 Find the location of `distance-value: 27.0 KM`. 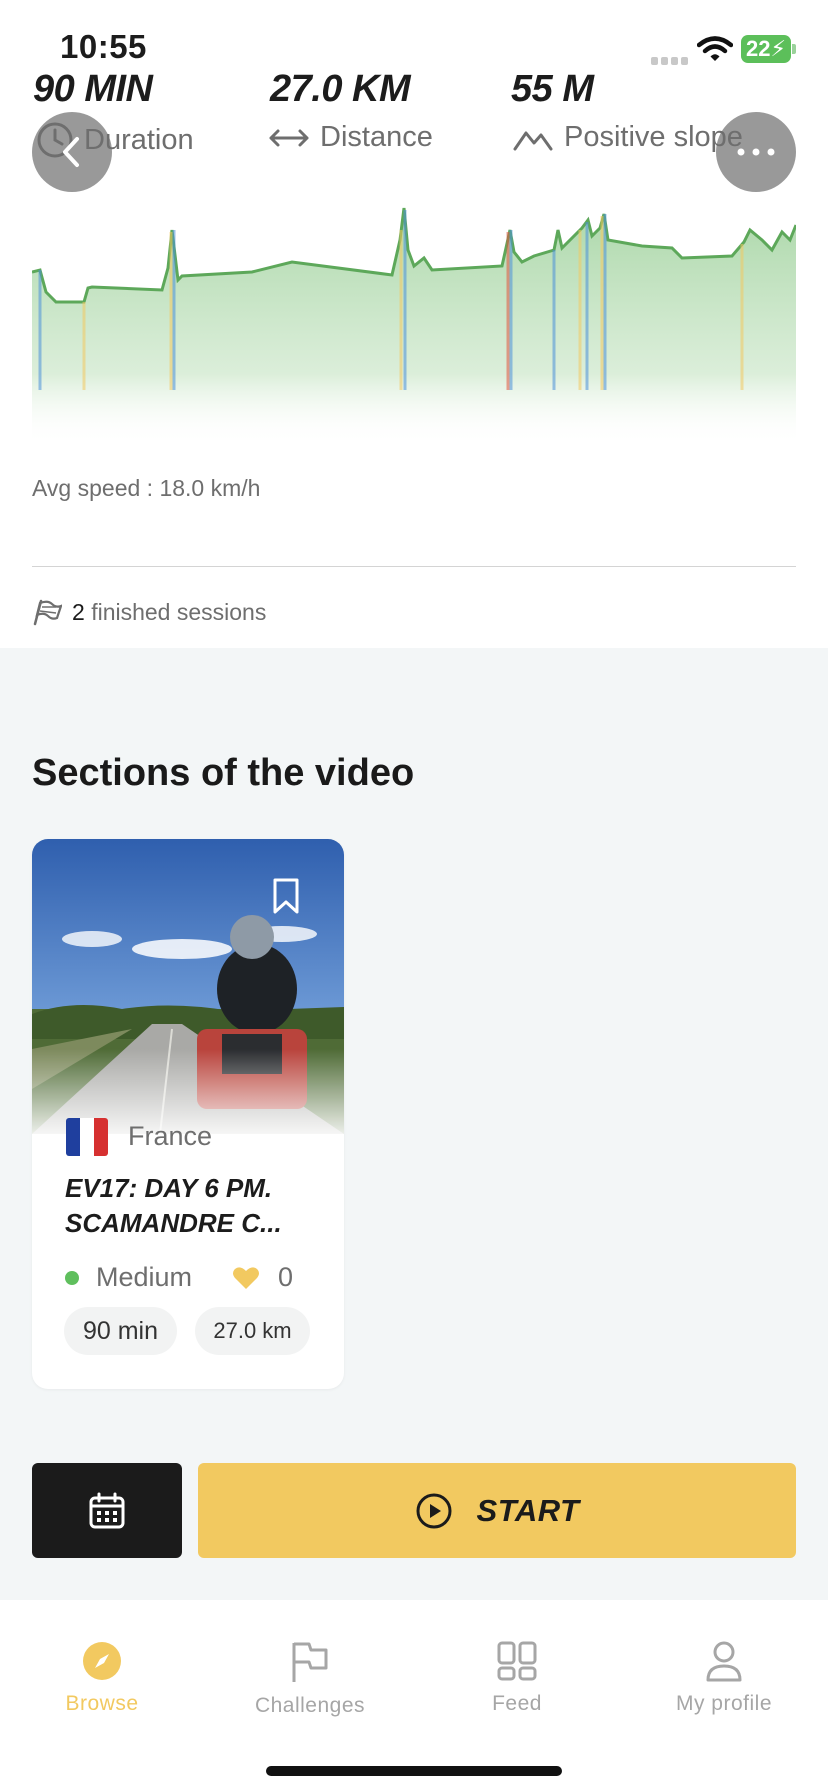

distance-value: 27.0 KM is located at coordinates (340, 89).